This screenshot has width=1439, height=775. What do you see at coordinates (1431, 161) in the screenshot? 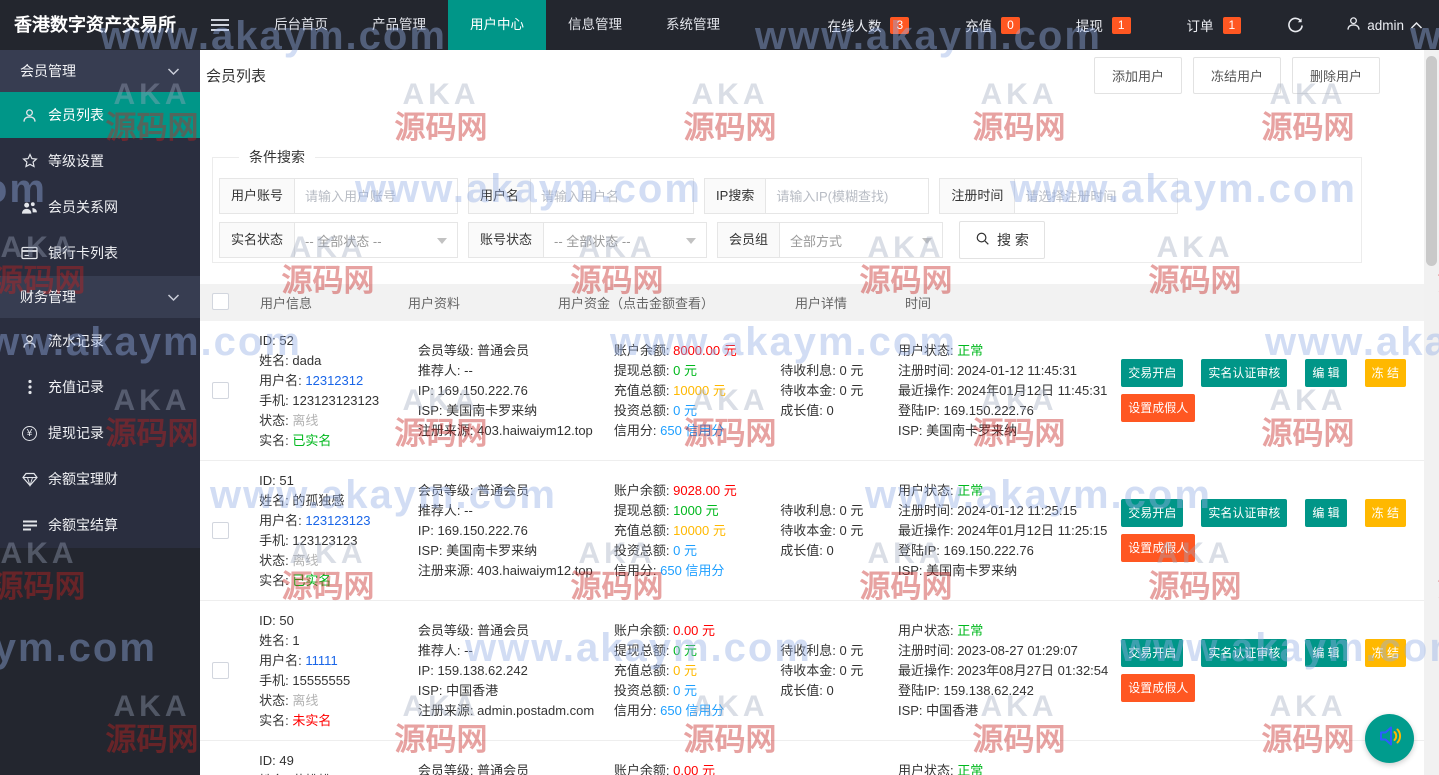
I see `scrollbar-thumb` at bounding box center [1431, 161].